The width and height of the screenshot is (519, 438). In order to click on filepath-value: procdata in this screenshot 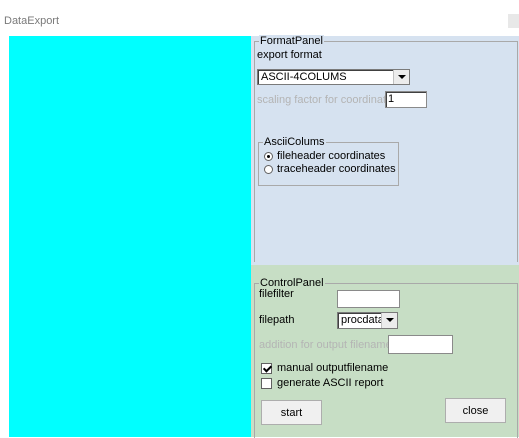, I will do `click(362, 320)`.